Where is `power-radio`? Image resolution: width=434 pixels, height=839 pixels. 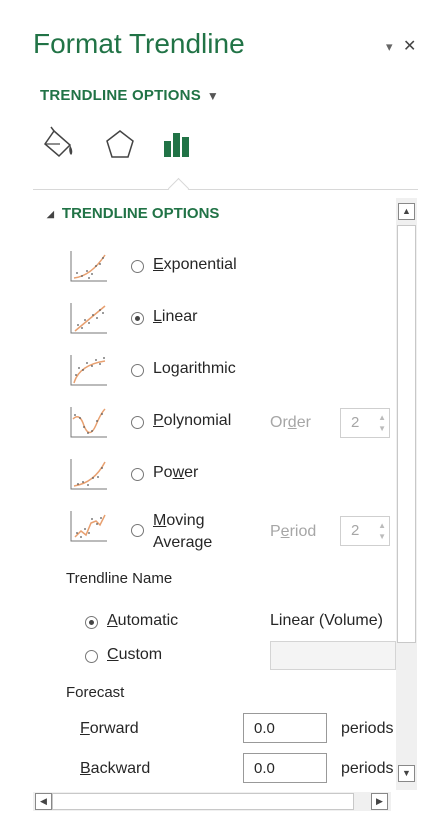 power-radio is located at coordinates (137, 474).